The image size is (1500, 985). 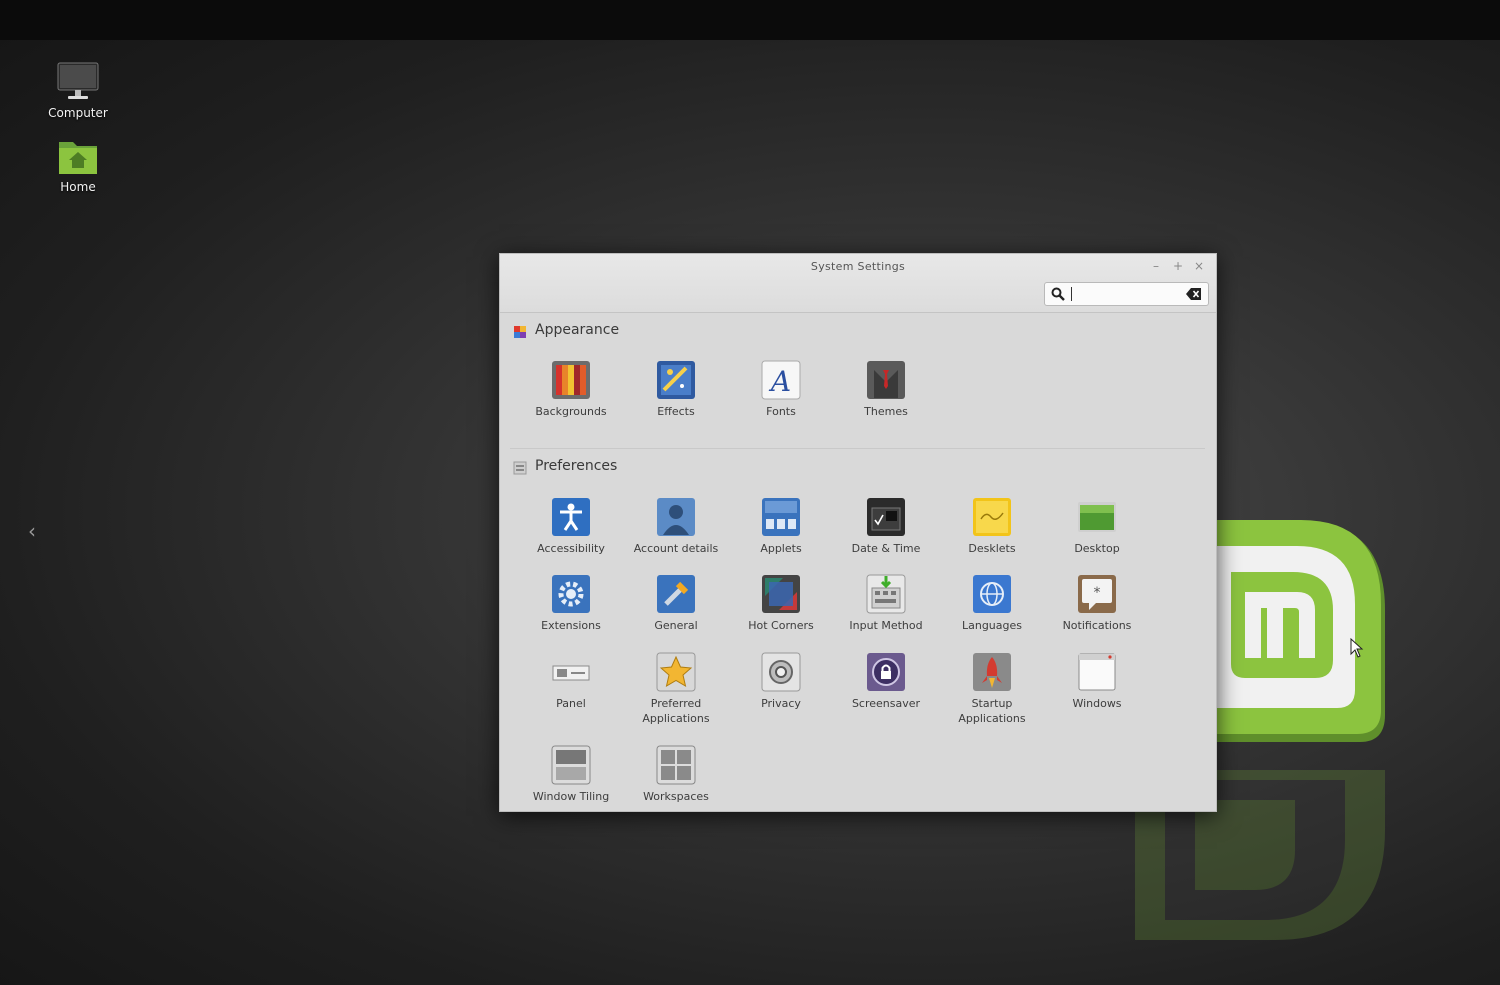 I want to click on item-label: Input Method, so click(x=886, y=625).